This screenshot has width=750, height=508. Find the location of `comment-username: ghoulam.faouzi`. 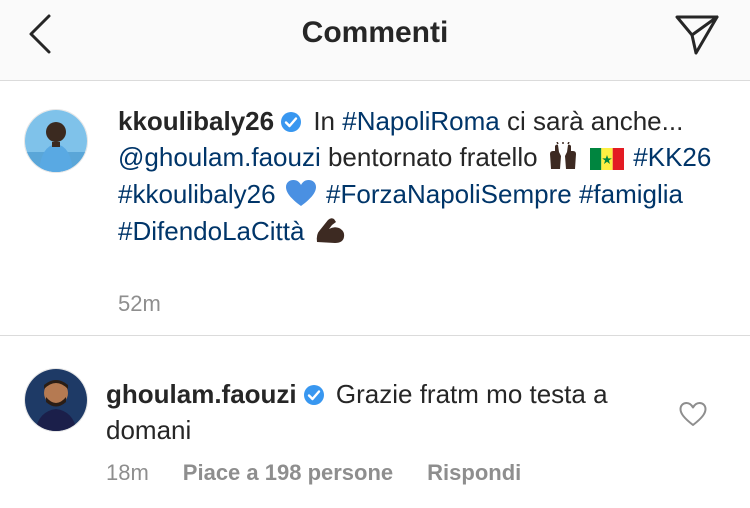

comment-username: ghoulam.faouzi is located at coordinates (201, 394).